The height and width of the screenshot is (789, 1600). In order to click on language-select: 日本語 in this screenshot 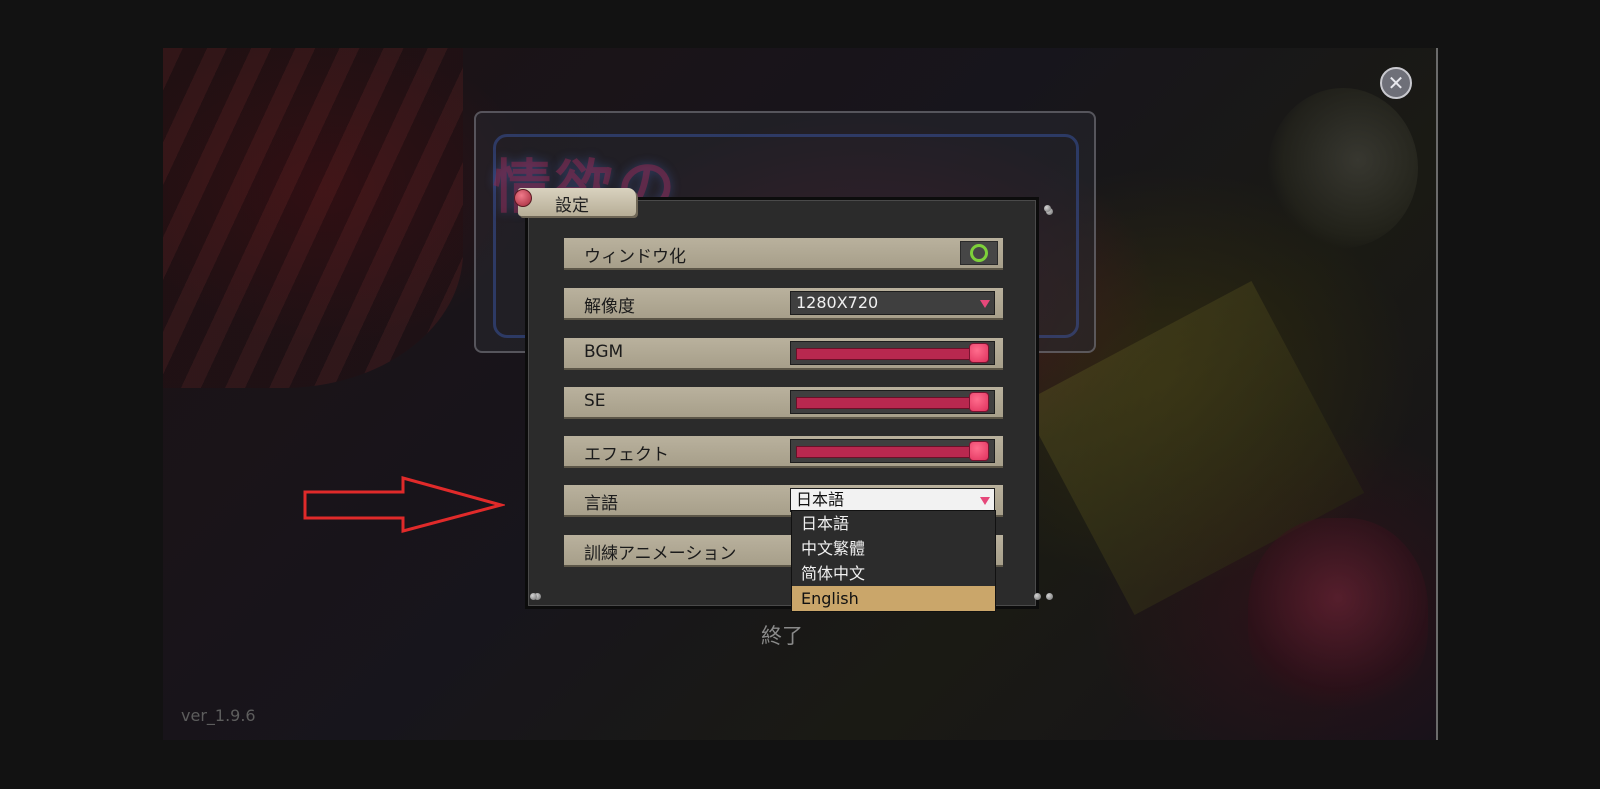, I will do `click(892, 500)`.